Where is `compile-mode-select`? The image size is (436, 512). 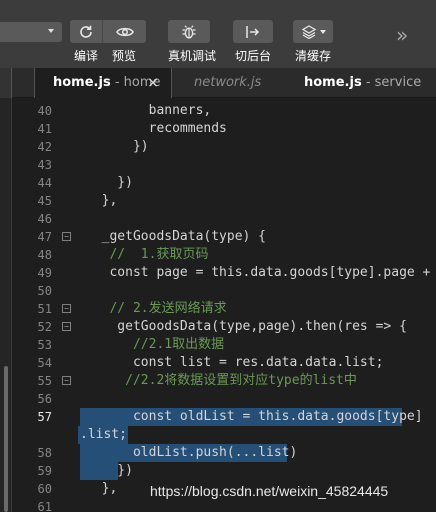 compile-mode-select is located at coordinates (31, 32).